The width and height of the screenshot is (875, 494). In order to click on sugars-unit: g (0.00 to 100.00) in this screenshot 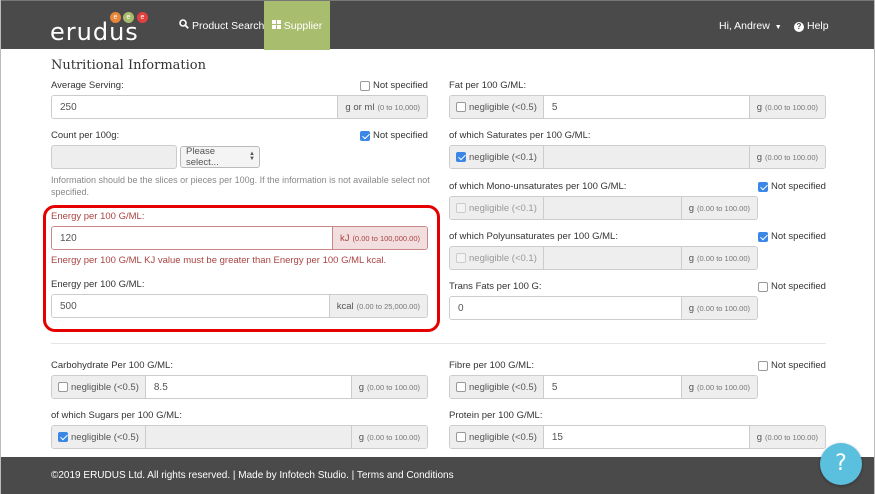, I will do `click(388, 437)`.